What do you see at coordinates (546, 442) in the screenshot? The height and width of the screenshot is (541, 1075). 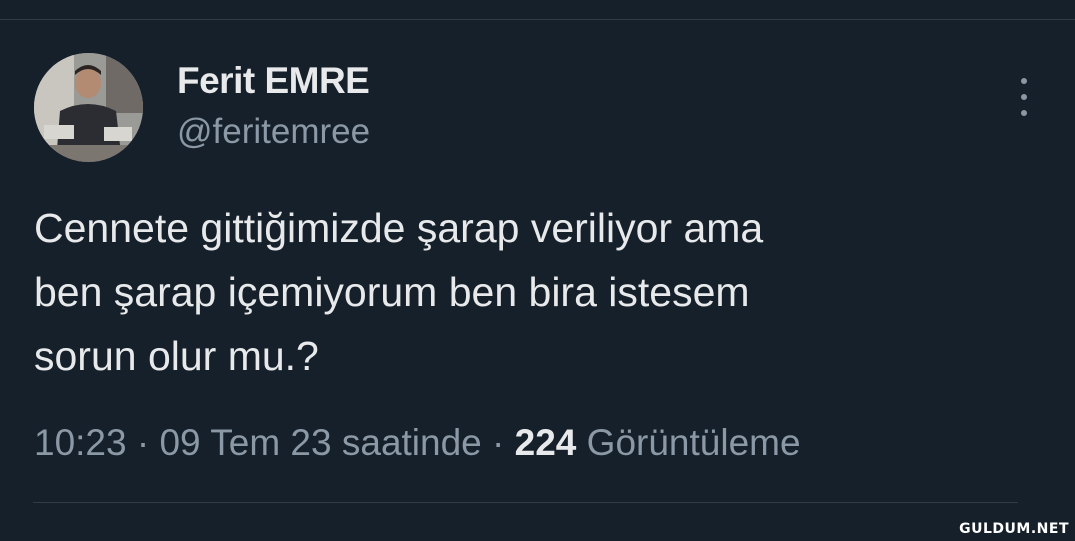 I see `views-count: 224` at bounding box center [546, 442].